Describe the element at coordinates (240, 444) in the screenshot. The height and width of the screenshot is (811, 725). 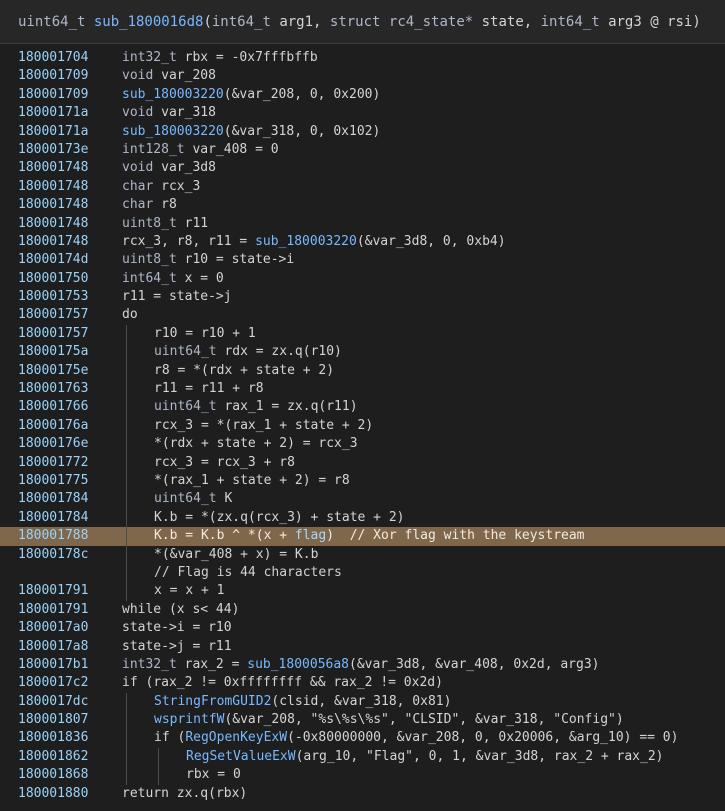
I see `code-text: *(rdx + state + 2) = rcx_3` at that location.